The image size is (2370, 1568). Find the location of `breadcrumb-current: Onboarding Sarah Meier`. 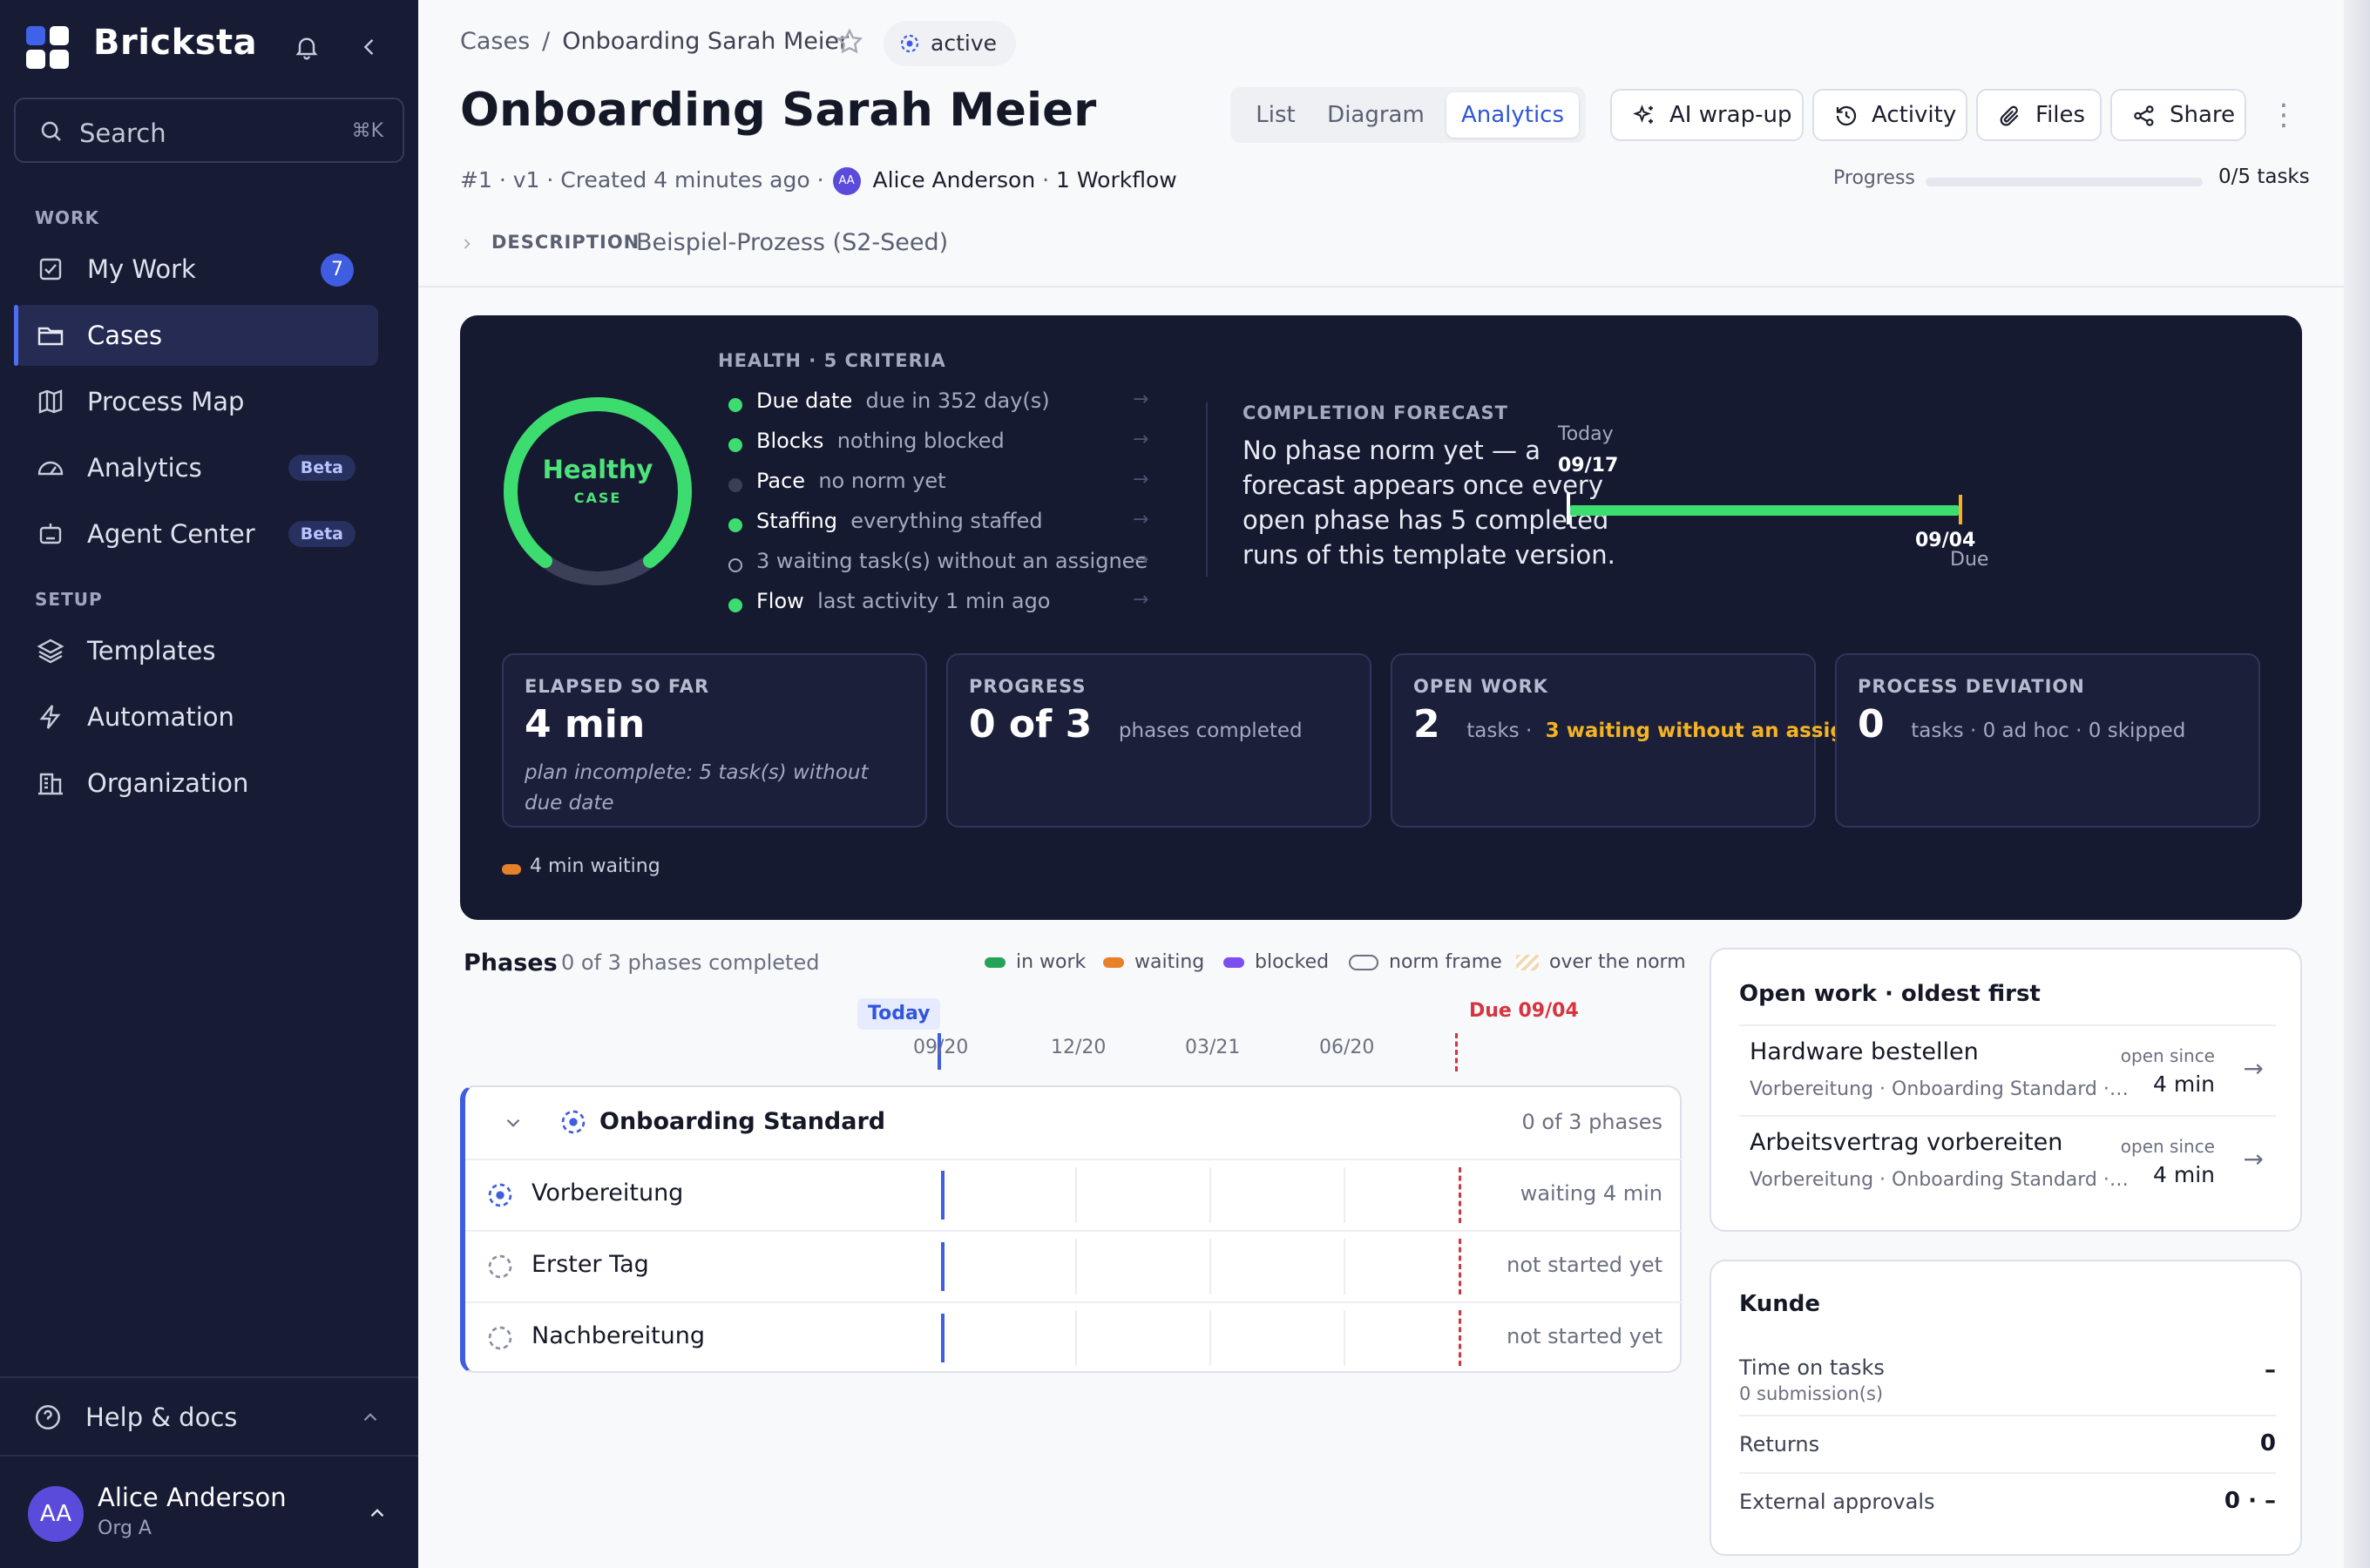

breadcrumb-current: Onboarding Sarah Meier is located at coordinates (706, 41).